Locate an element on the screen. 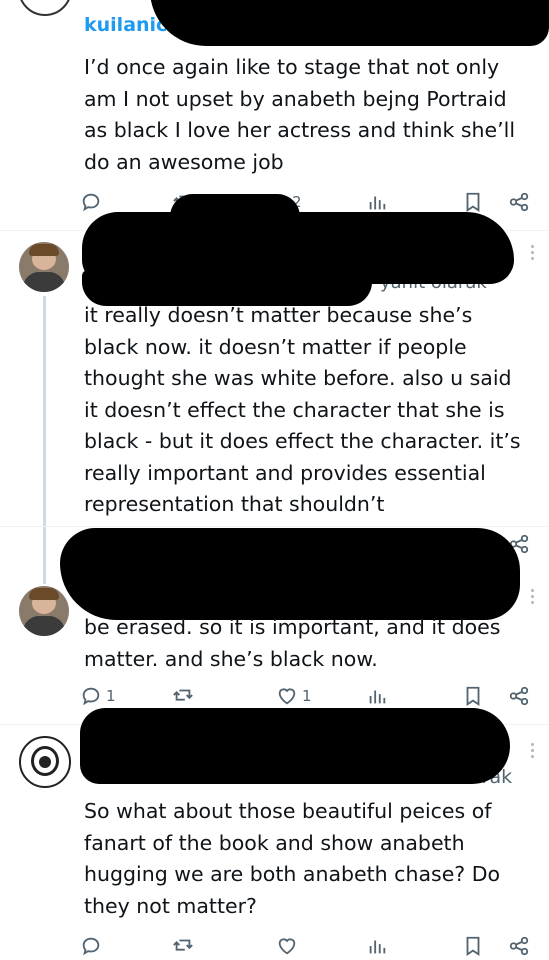  thread-line is located at coordinates (44, 440).